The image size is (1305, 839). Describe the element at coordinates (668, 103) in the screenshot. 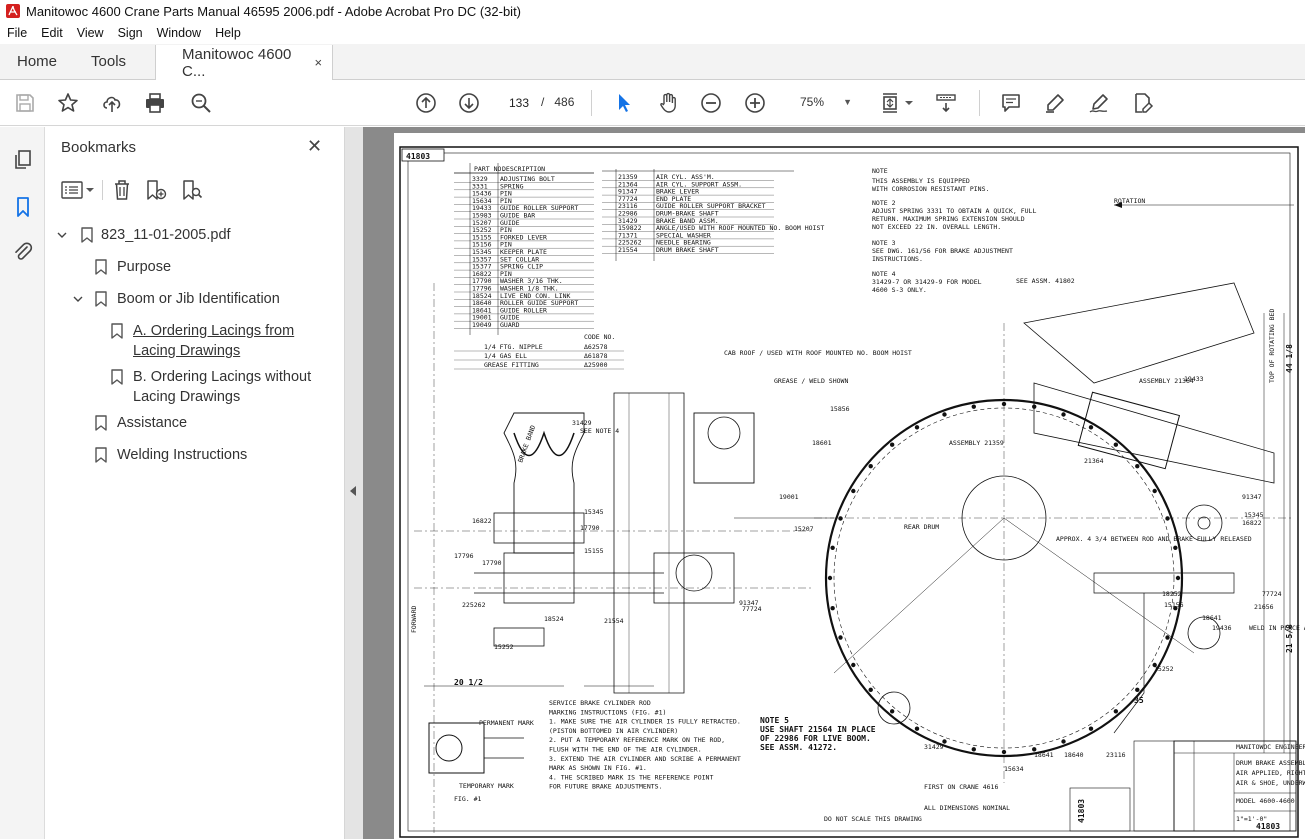

I see `hand-icon` at that location.